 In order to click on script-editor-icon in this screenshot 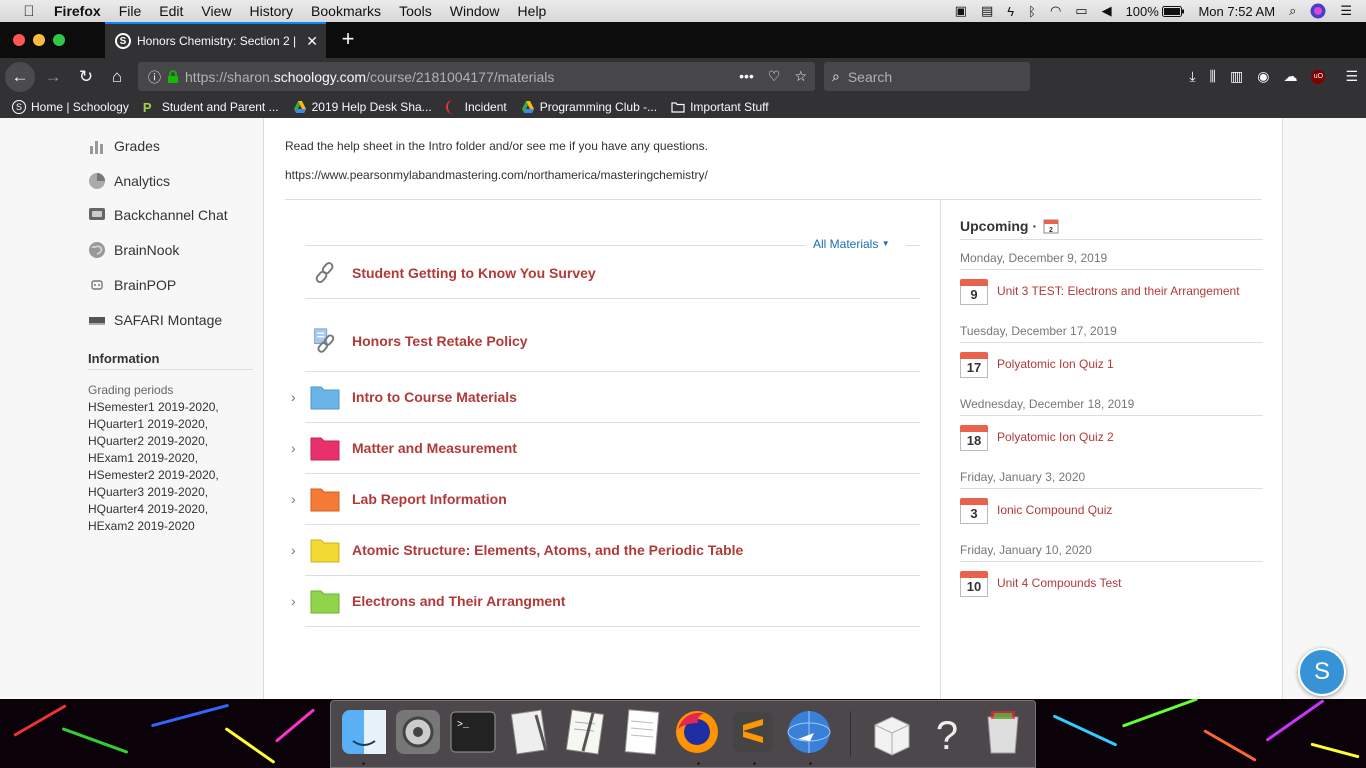, I will do `click(531, 733)`.